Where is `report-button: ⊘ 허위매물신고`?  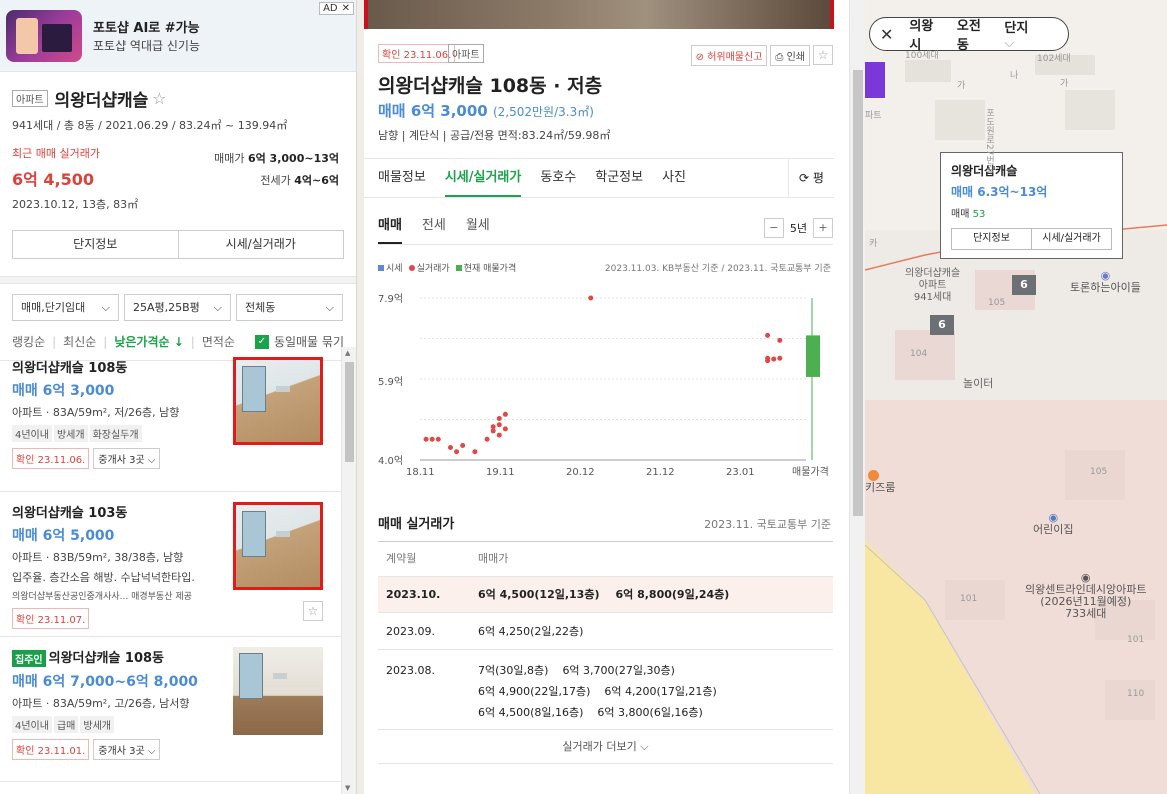
report-button: ⊘ 허위매물신고 is located at coordinates (729, 55).